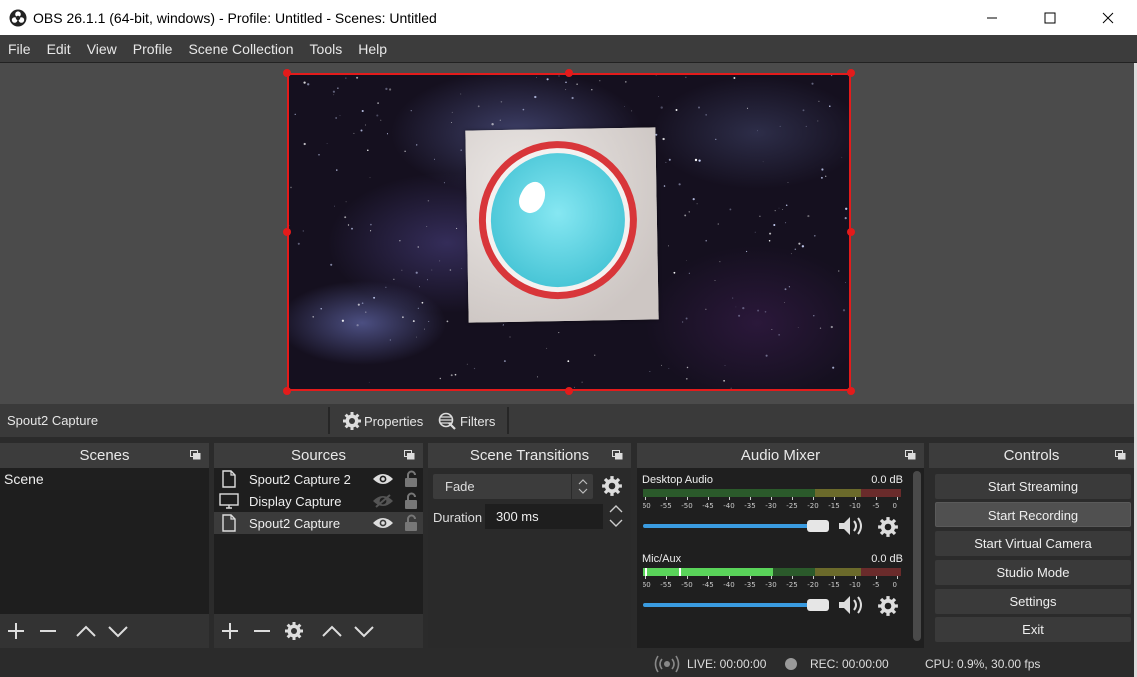 The width and height of the screenshot is (1137, 677). I want to click on source-item: Display Capture, so click(318, 501).